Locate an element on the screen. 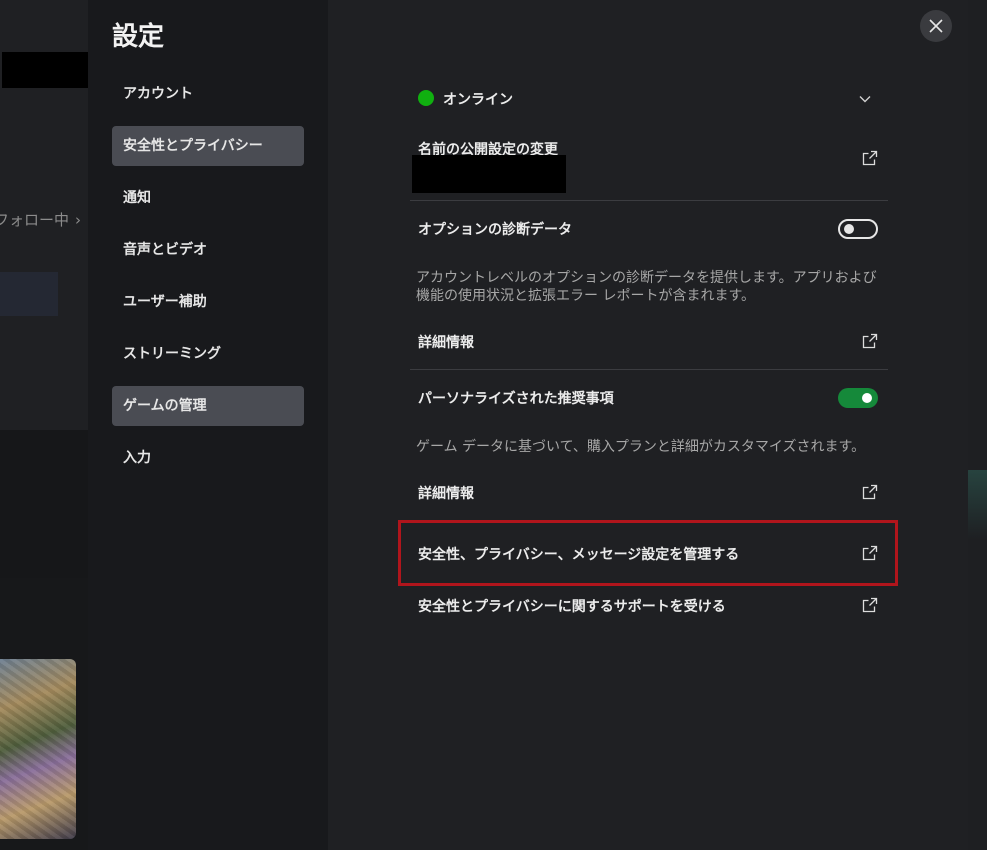 Image resolution: width=987 pixels, height=850 pixels. sidebar-item-streaming: ストリーミング is located at coordinates (208, 354).